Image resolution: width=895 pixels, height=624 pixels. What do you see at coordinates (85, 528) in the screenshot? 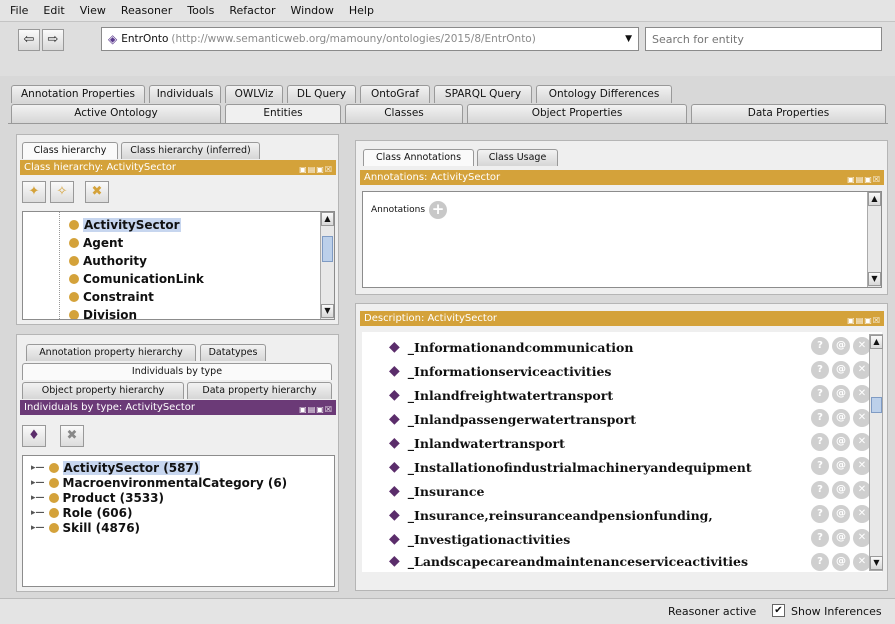
I see `individual-type-item: ▸— Skill (4876)` at bounding box center [85, 528].